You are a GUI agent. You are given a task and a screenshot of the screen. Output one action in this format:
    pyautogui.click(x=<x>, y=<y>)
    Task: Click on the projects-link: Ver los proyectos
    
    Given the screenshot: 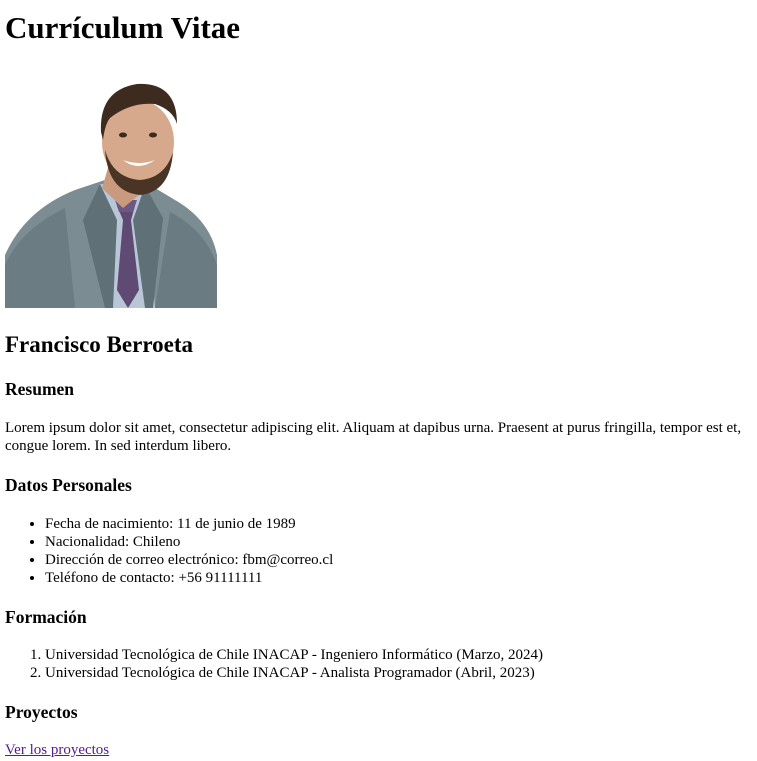 What is the action you would take?
    pyautogui.click(x=57, y=750)
    